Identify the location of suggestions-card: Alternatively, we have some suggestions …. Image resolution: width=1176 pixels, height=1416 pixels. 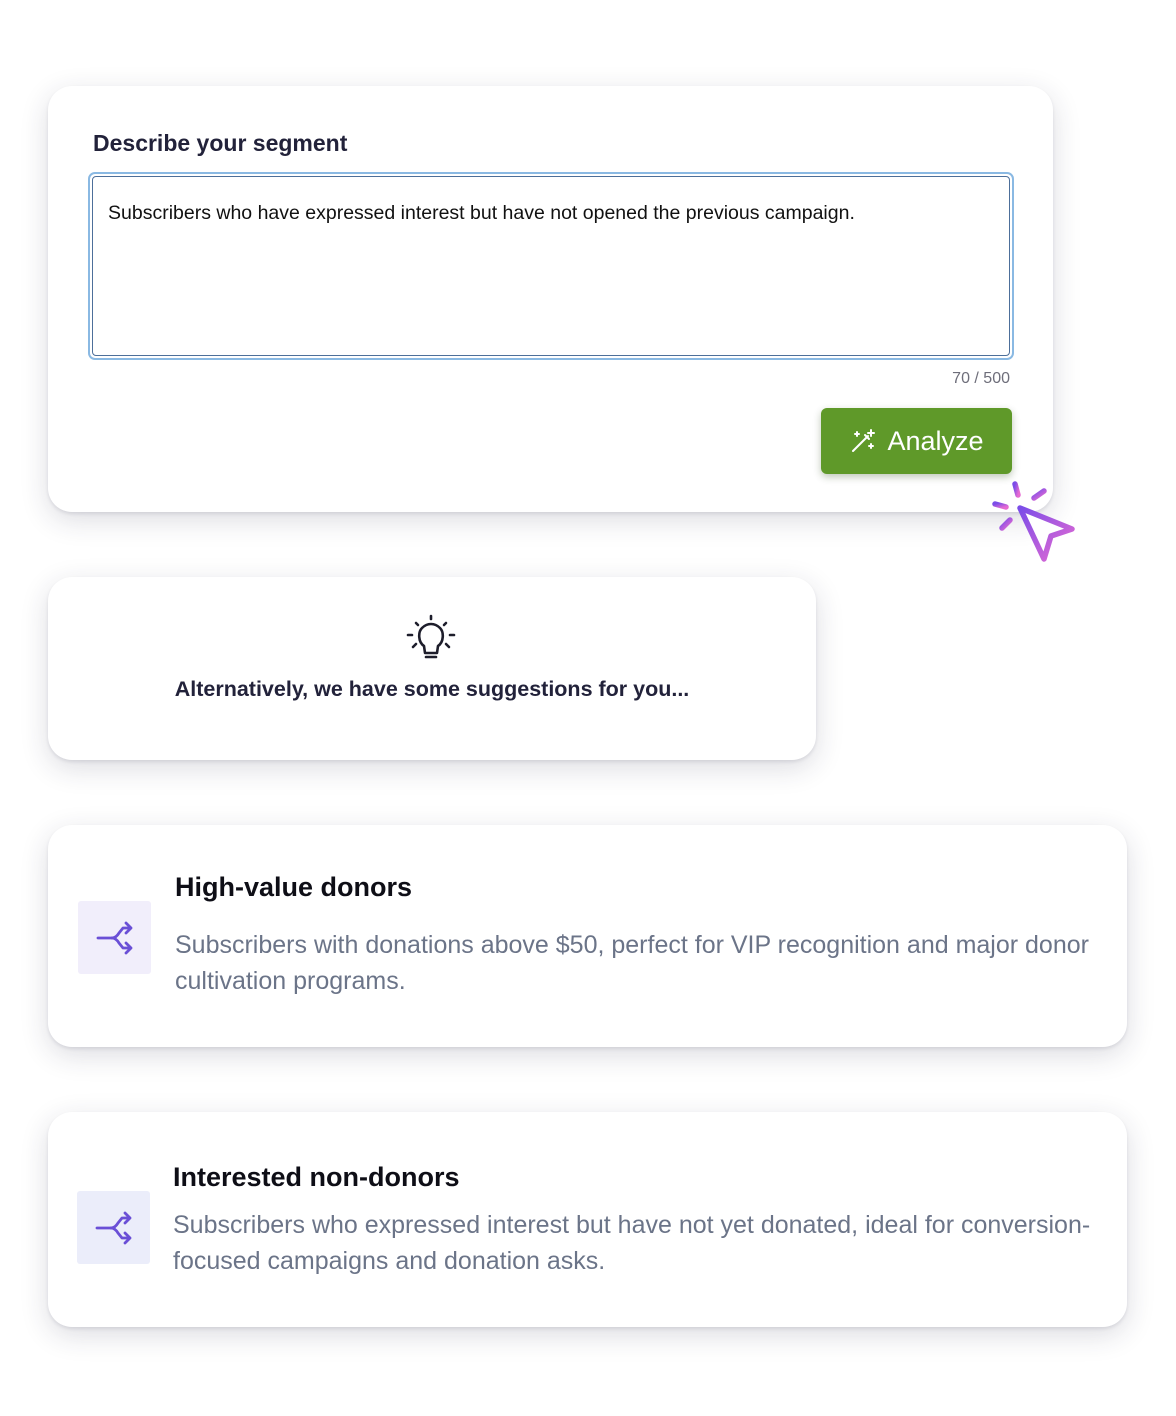
(432, 668).